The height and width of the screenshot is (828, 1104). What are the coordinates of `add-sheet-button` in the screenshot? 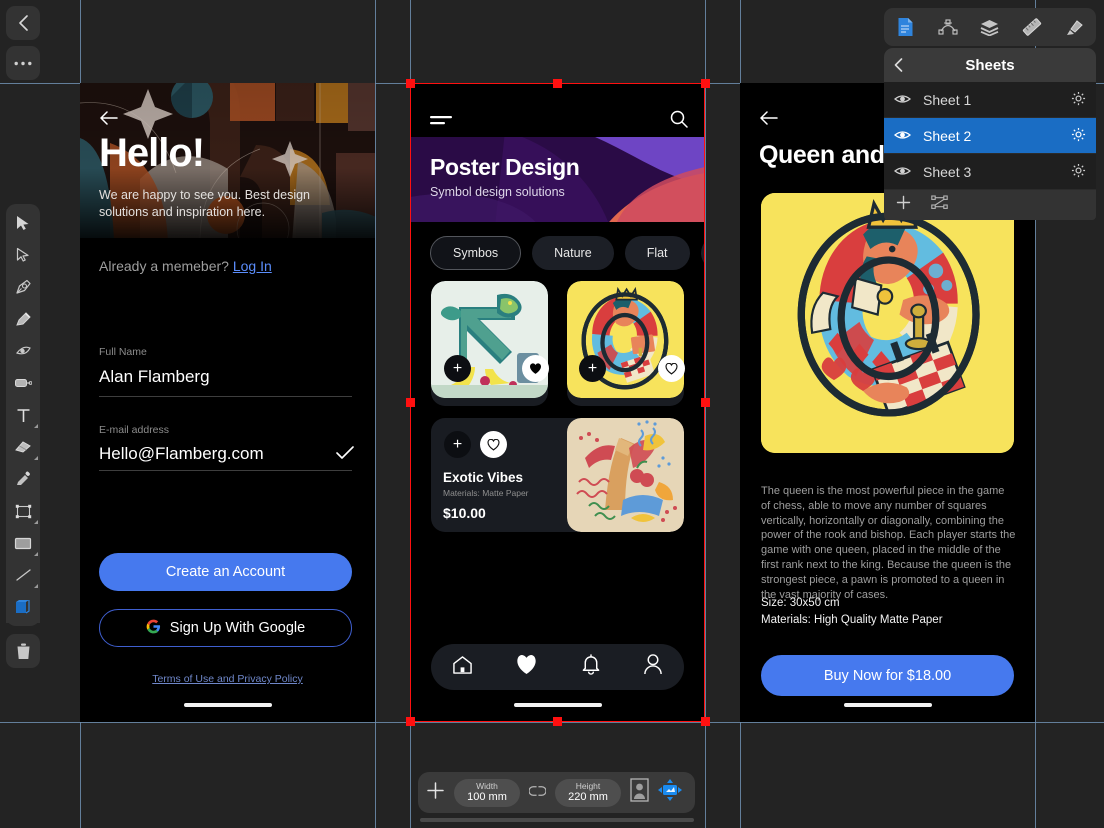 It's located at (435, 793).